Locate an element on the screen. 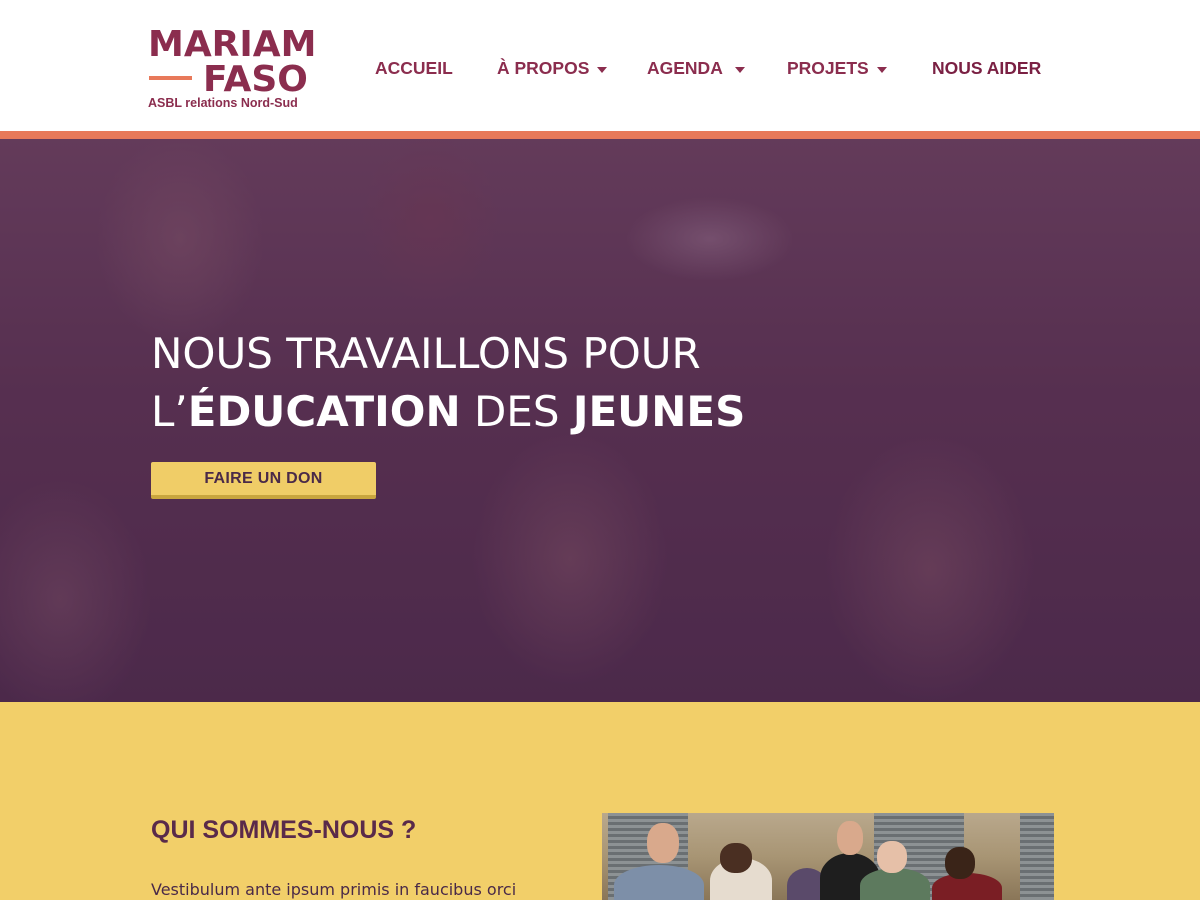  nav-item-accueil: ACCUEIL is located at coordinates (414, 68).